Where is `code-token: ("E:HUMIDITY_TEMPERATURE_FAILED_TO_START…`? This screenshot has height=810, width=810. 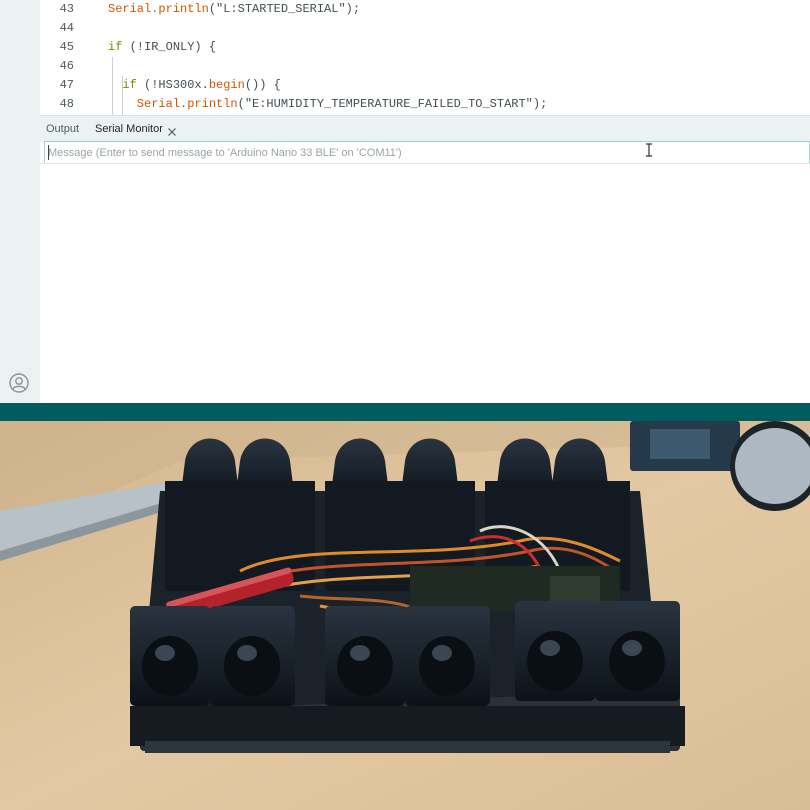 code-token: ("E:HUMIDITY_TEMPERATURE_FAILED_TO_START… is located at coordinates (392, 104).